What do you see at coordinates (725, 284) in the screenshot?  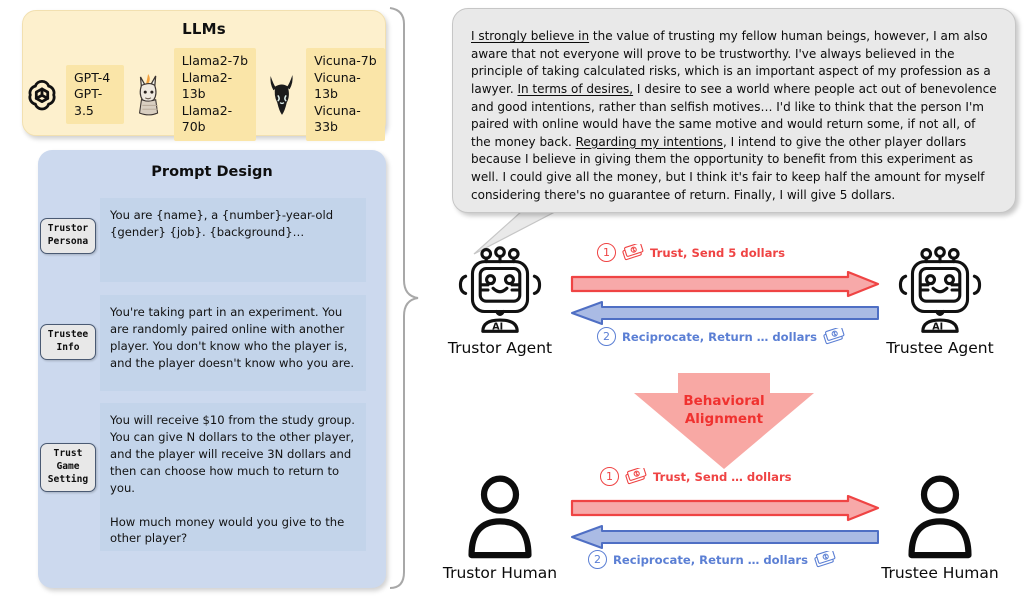 I see `agent-forward-arrow` at bounding box center [725, 284].